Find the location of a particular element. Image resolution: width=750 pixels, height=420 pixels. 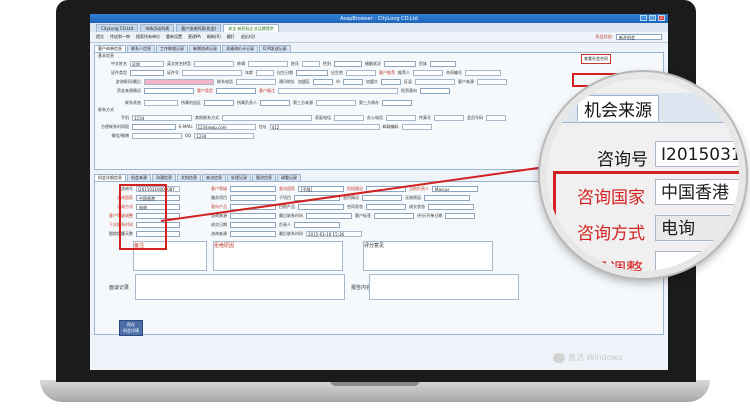

customer-type-select is located at coordinates (236, 90).